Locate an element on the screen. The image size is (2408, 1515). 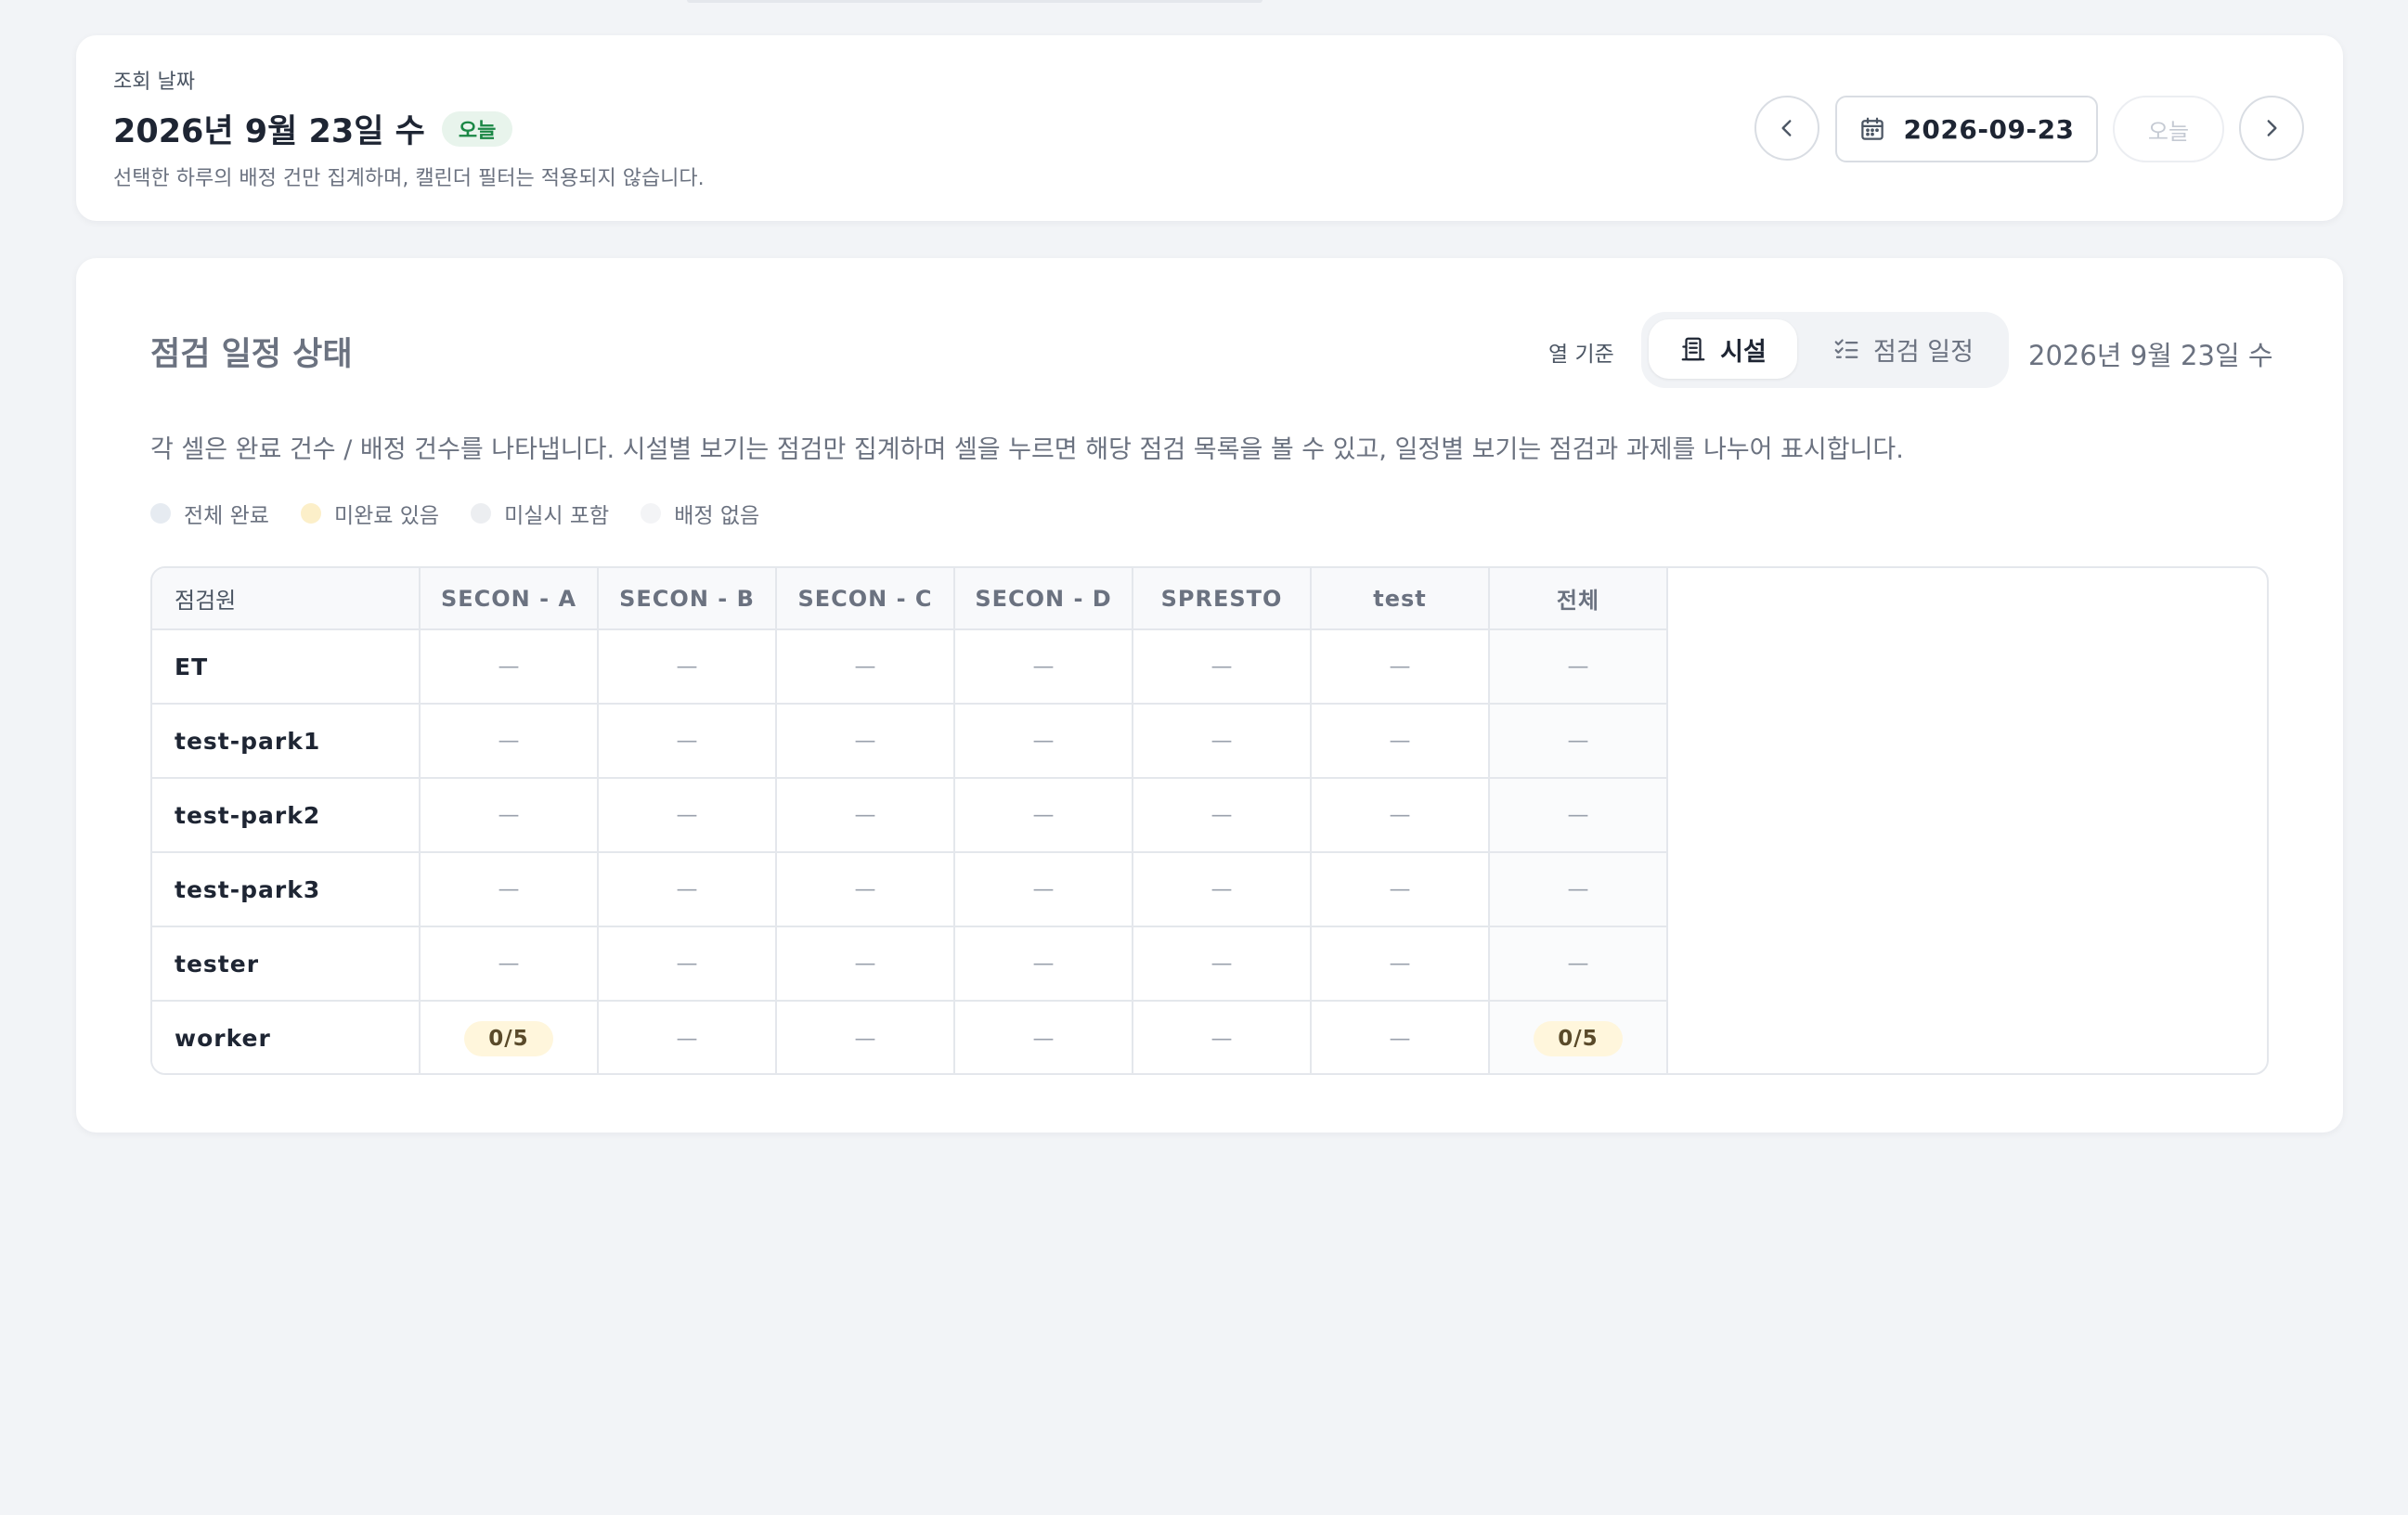
top-scroll-indicator is located at coordinates (975, 2).